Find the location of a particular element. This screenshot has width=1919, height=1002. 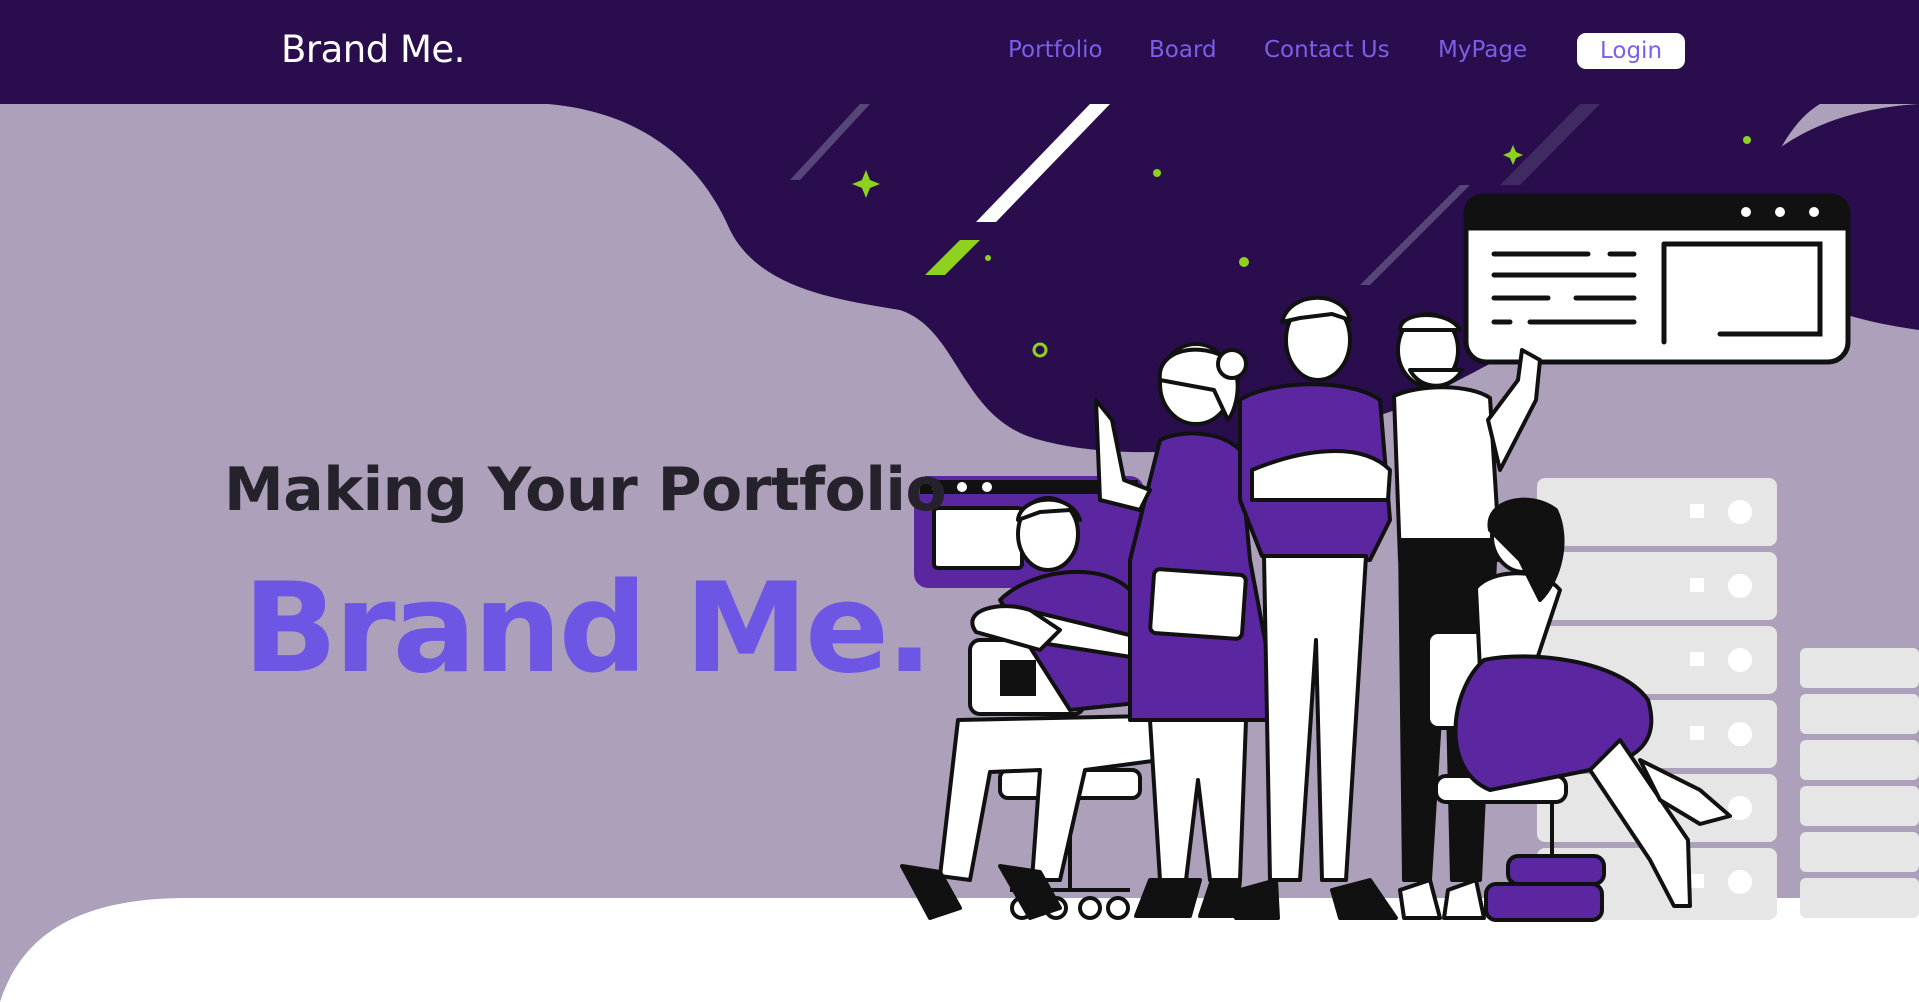

hero-title: Brand Me. is located at coordinates (588, 629).